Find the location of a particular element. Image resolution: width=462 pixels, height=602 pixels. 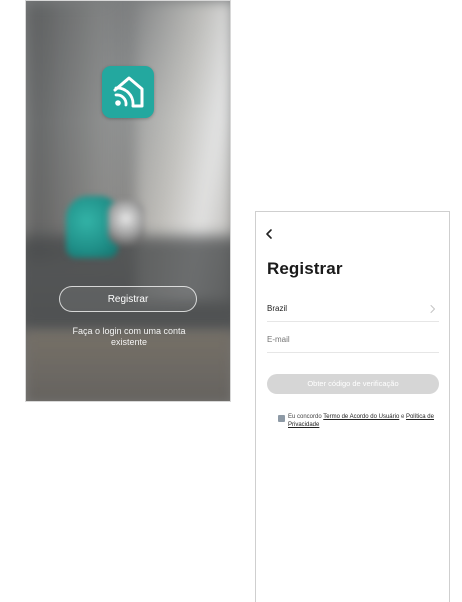

home-wifi-icon is located at coordinates (128, 92).